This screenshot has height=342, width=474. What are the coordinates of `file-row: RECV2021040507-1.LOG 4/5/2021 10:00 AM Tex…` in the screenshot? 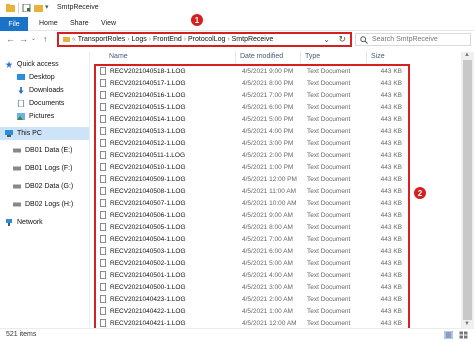 It's located at (252, 203).